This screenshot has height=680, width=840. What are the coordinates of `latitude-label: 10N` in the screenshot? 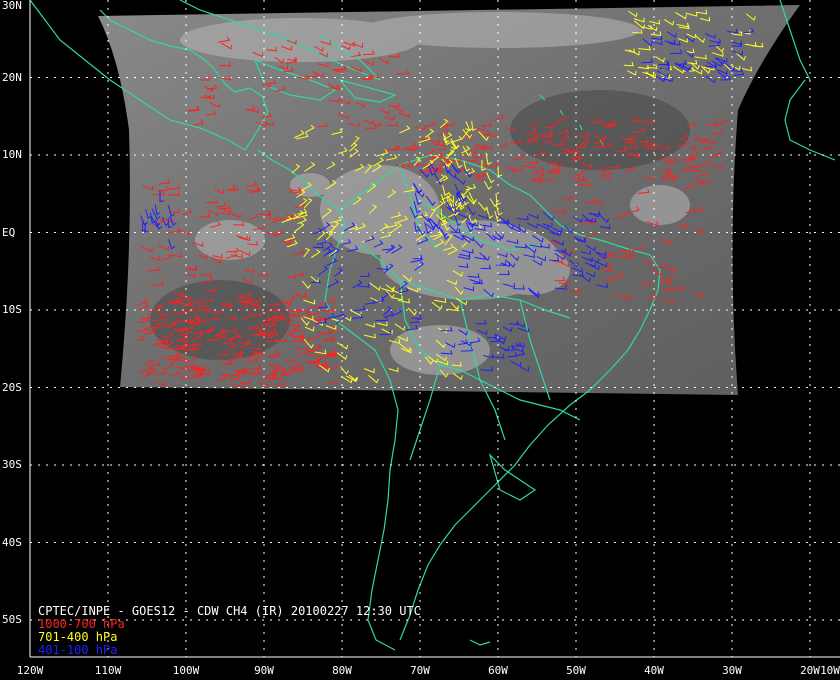 It's located at (12, 154).